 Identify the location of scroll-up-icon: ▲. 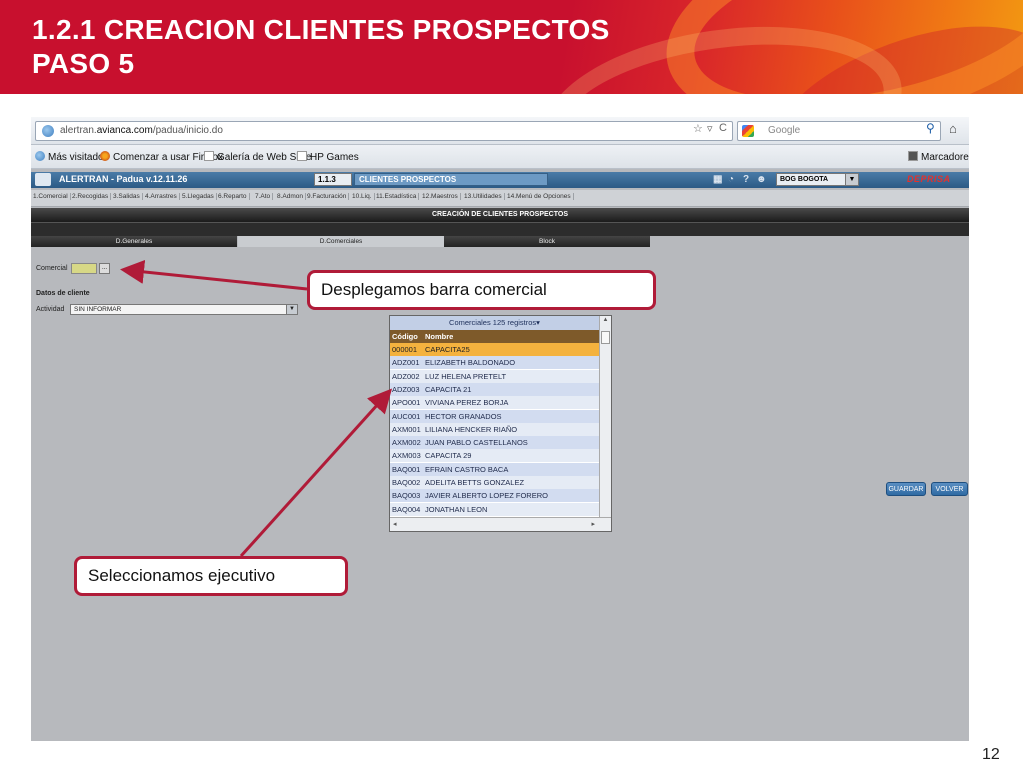
(605, 322).